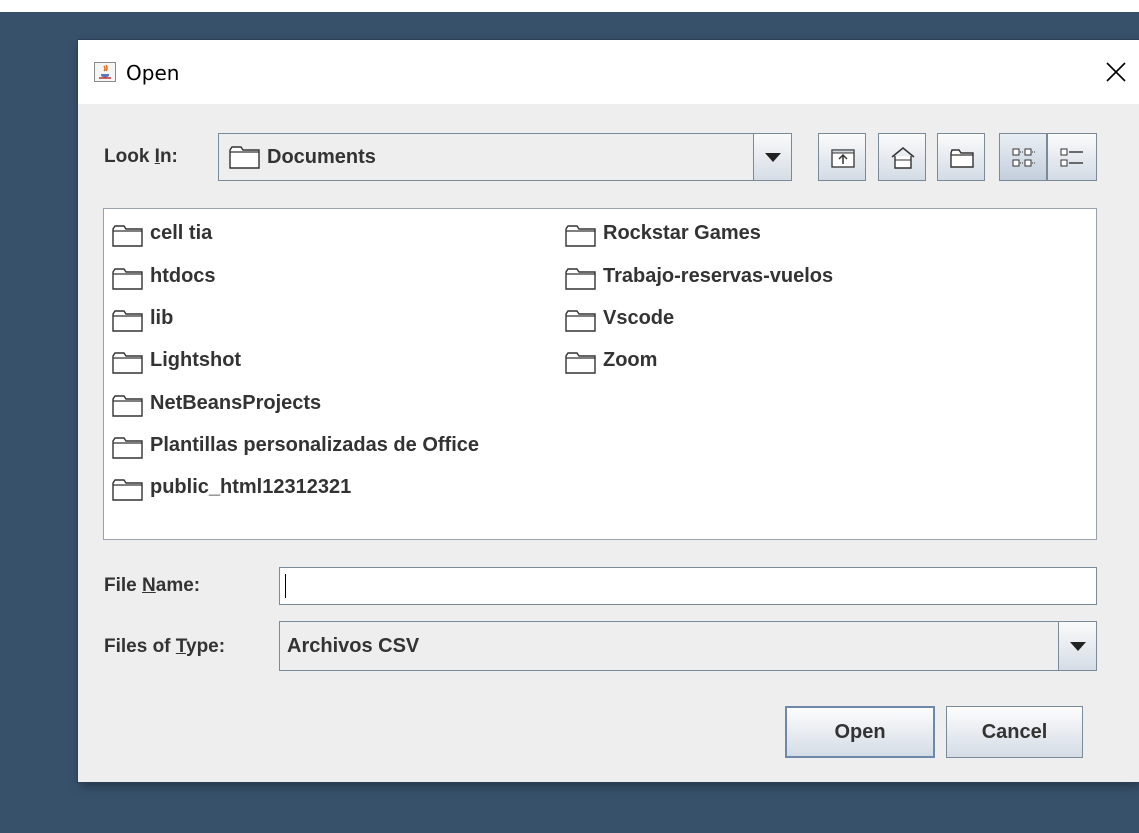  I want to click on file-name-label-mnemonic: N, so click(149, 585).